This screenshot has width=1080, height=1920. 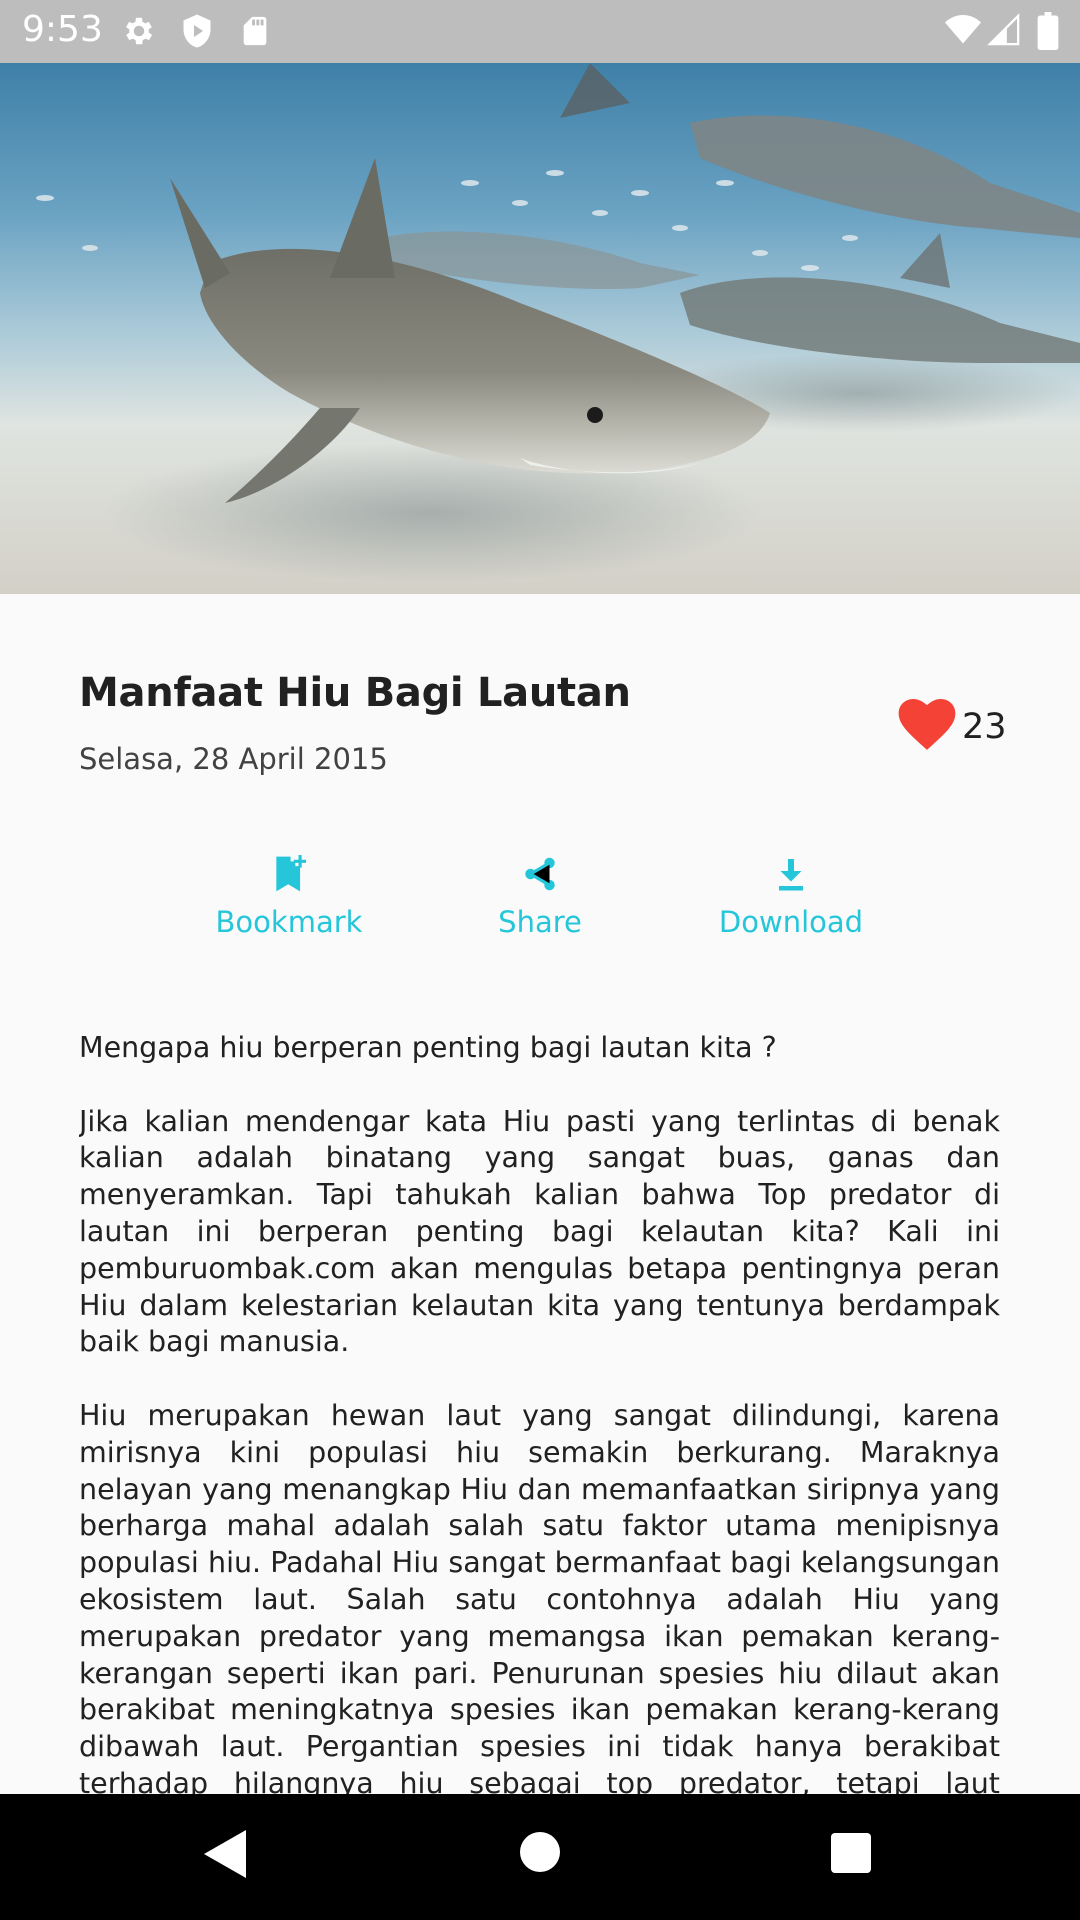 I want to click on home-icon, so click(x=540, y=1854).